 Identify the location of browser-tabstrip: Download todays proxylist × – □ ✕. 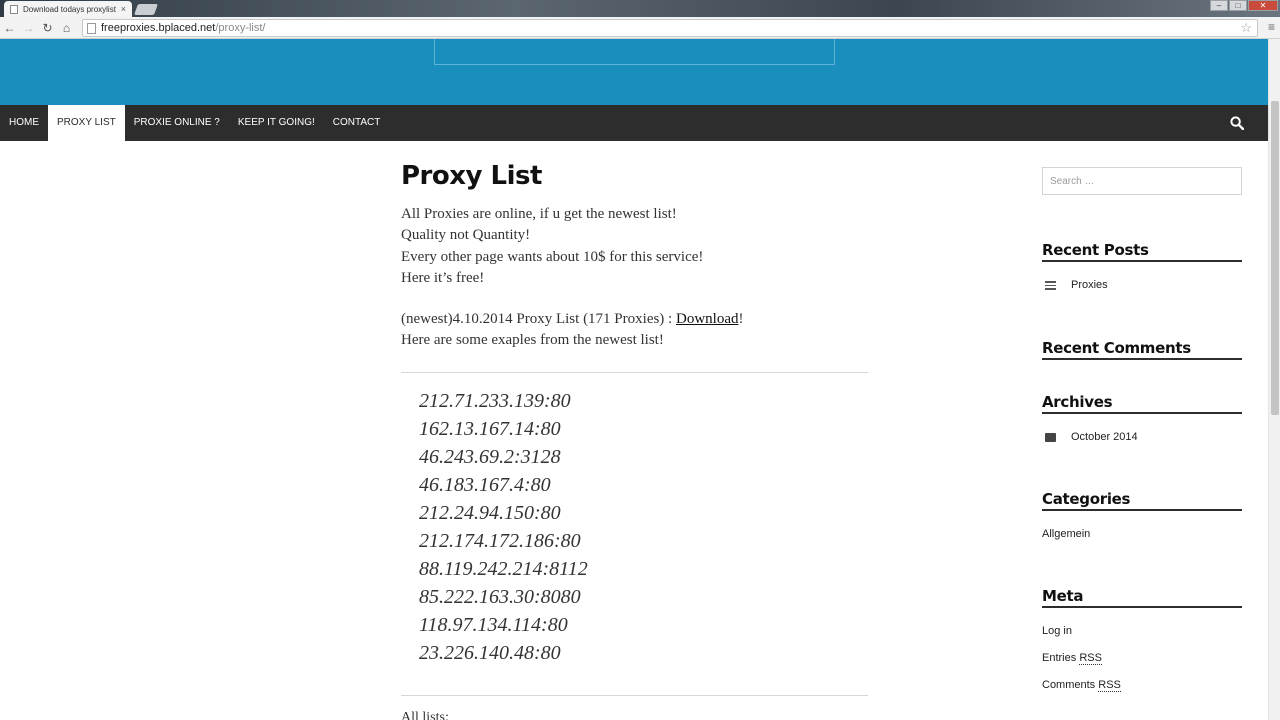
(640, 8).